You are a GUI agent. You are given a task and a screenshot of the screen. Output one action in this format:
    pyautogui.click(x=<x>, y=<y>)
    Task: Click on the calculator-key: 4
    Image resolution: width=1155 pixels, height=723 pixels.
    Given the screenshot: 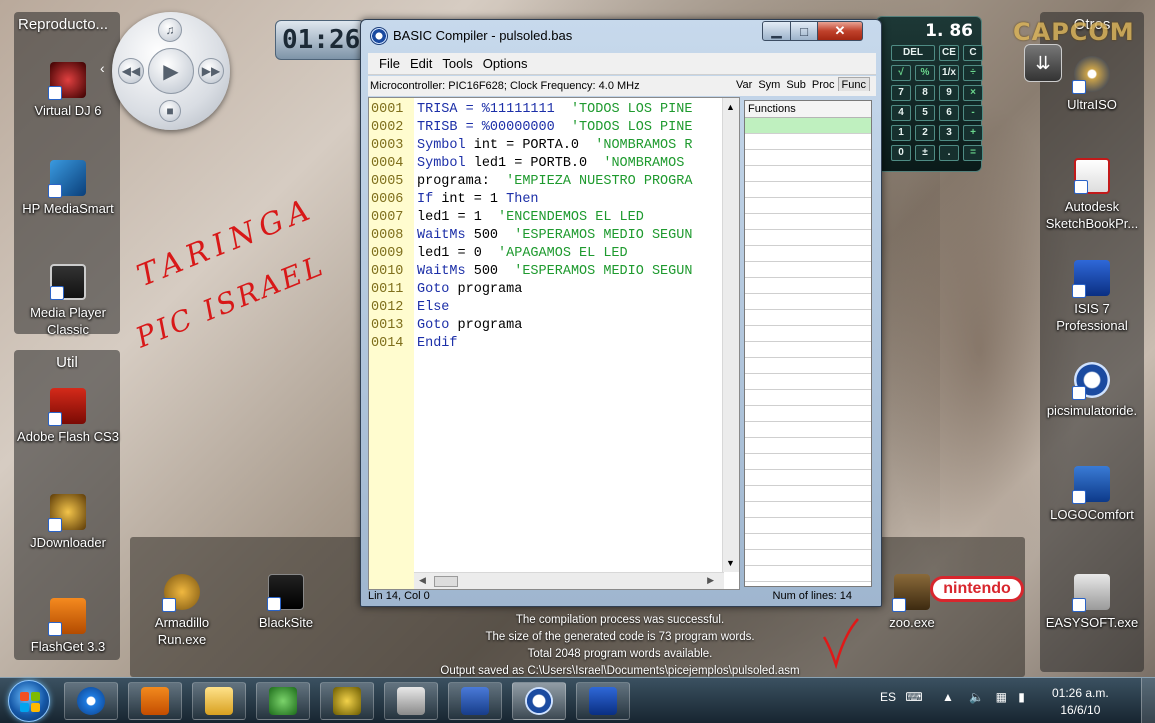 What is the action you would take?
    pyautogui.click(x=901, y=113)
    